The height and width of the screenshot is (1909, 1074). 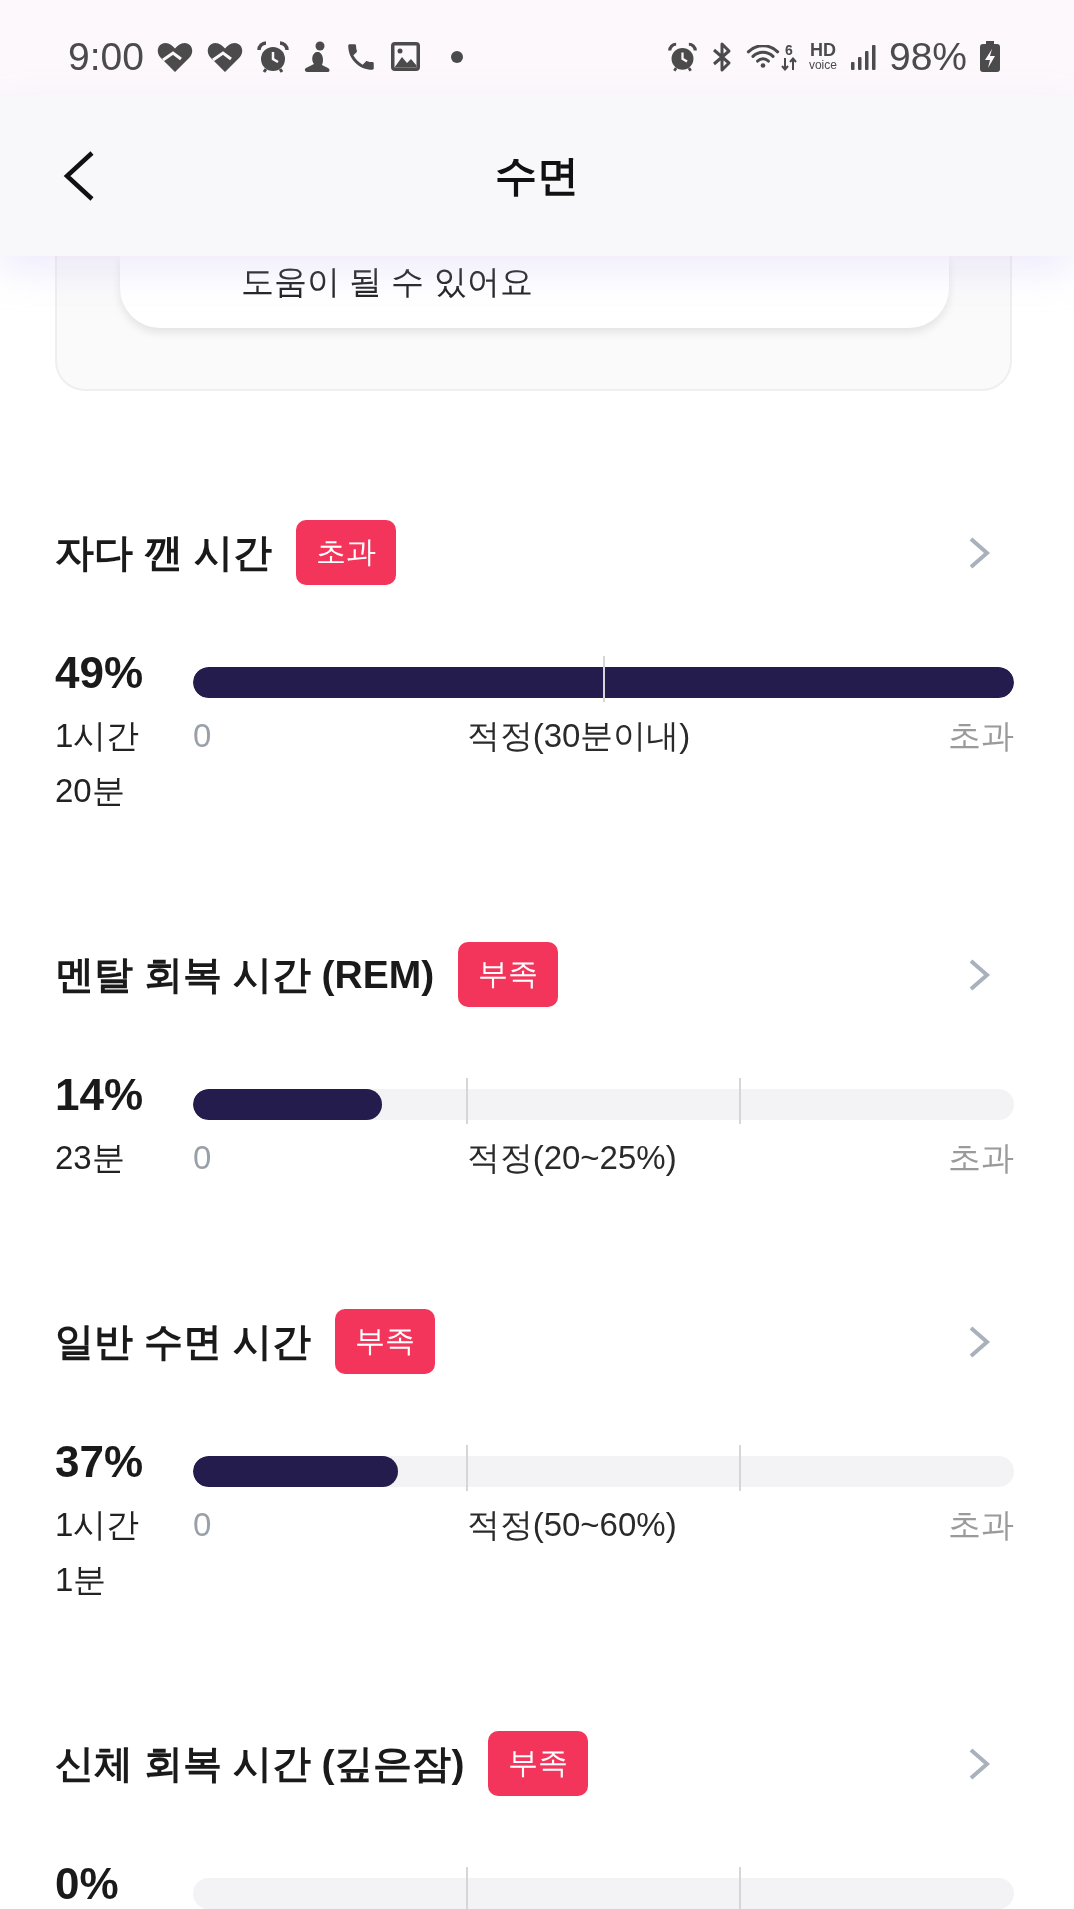 What do you see at coordinates (571, 1525) in the screenshot?
I see `scale-target-label: 적정(50~60%)` at bounding box center [571, 1525].